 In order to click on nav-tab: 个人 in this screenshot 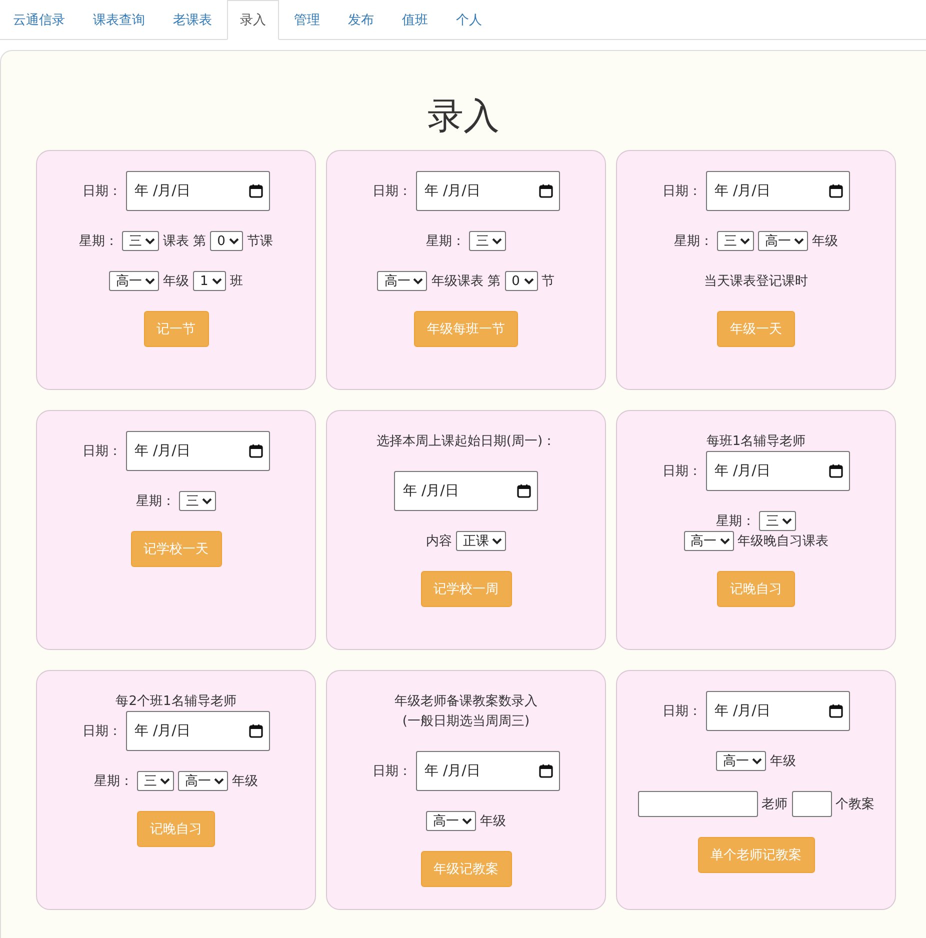, I will do `click(469, 20)`.